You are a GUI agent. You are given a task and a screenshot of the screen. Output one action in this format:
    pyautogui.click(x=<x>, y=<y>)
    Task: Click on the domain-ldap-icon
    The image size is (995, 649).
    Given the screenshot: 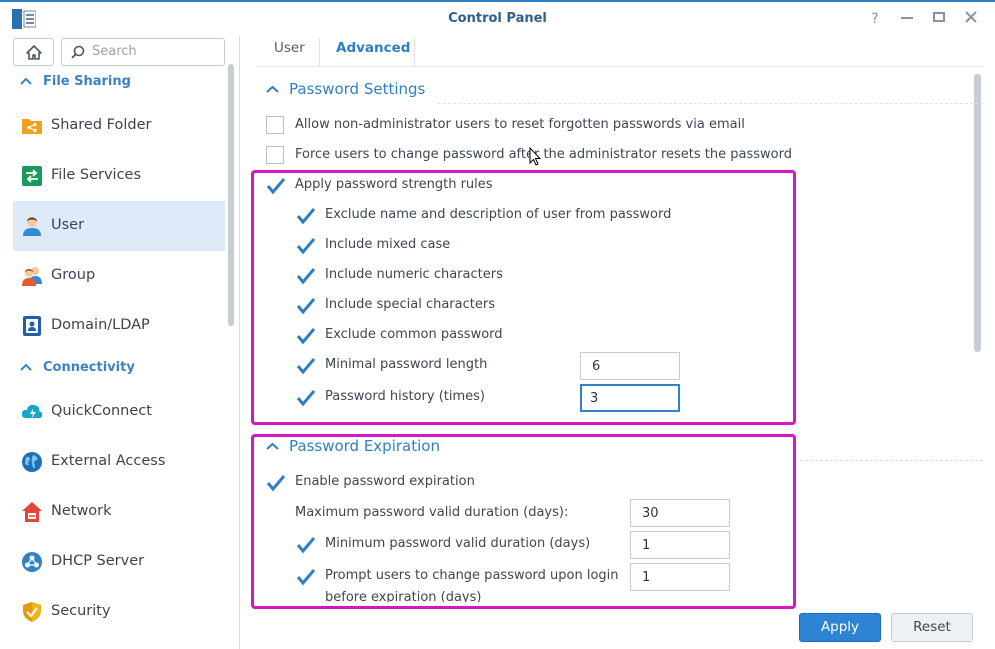 What is the action you would take?
    pyautogui.click(x=32, y=326)
    